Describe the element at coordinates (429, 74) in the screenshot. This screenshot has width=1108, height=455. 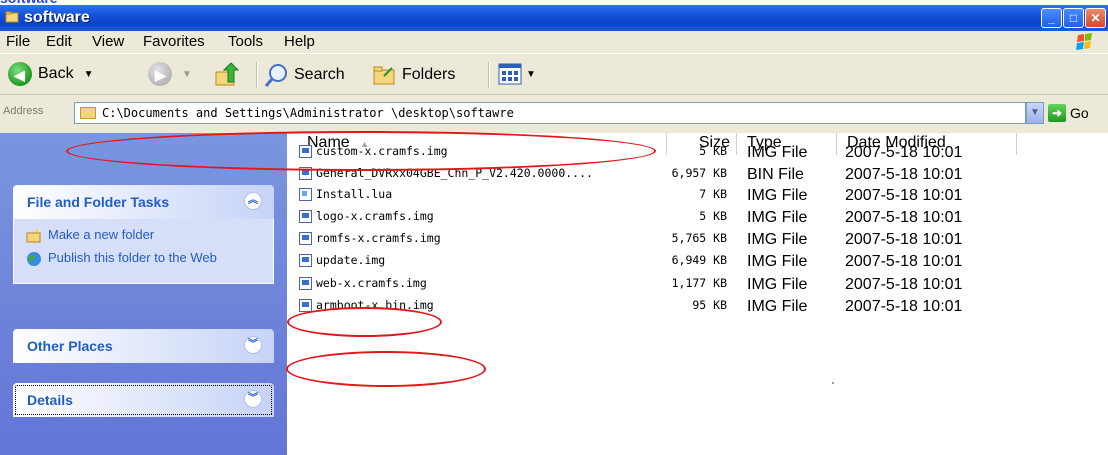
I see `folders-label: Folders` at that location.